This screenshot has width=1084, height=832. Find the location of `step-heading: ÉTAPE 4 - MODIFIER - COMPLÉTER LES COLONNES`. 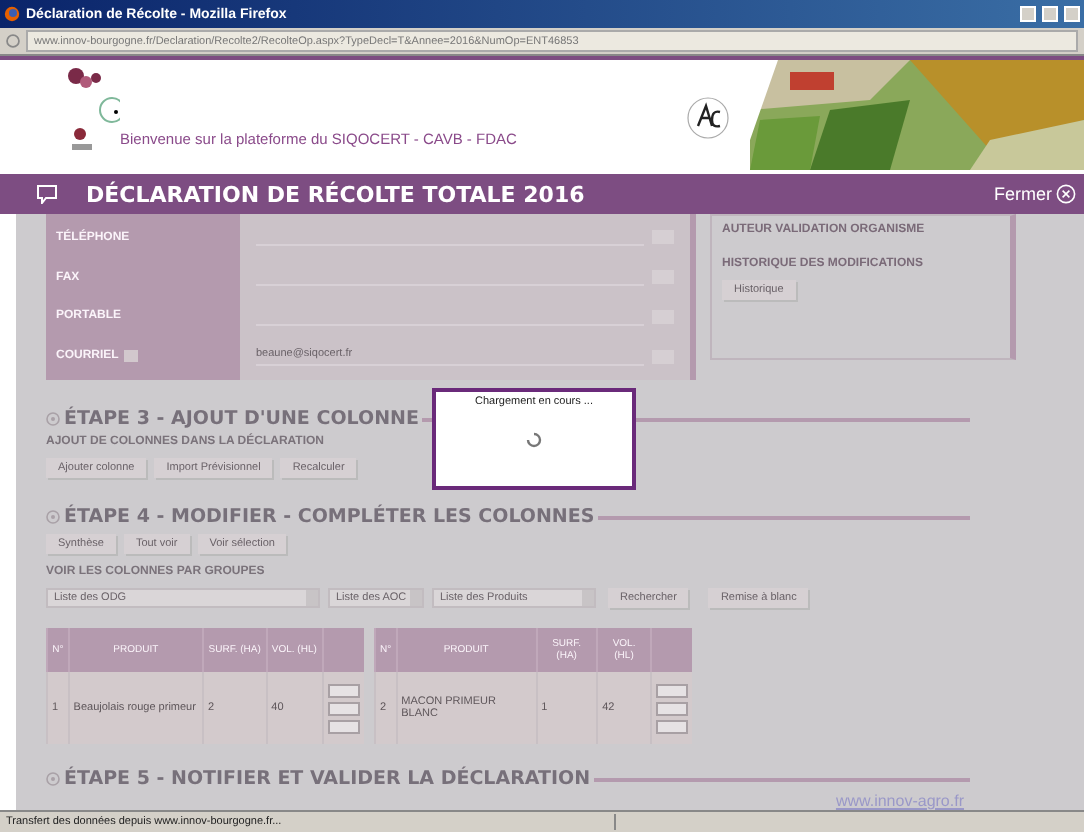

step-heading: ÉTAPE 4 - MODIFIER - COMPLÉTER LES COLONNES is located at coordinates (329, 517).